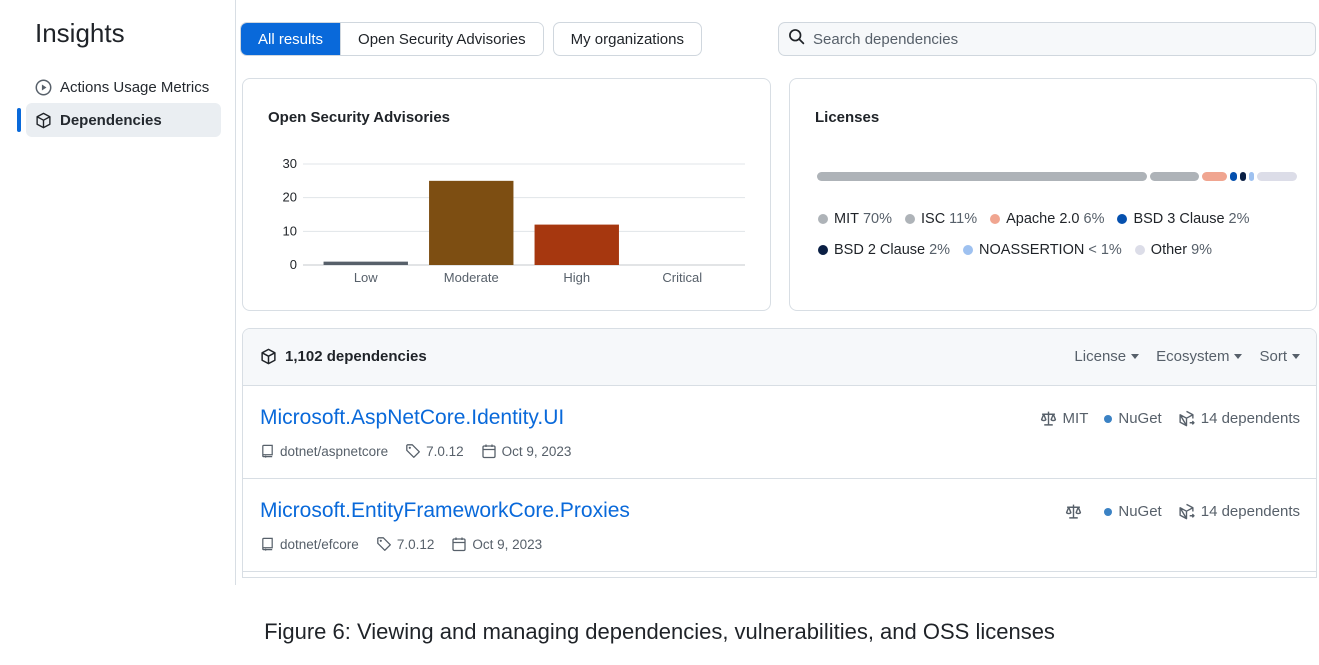 The width and height of the screenshot is (1319, 665). I want to click on sidebar-title: Insights, so click(80, 33).